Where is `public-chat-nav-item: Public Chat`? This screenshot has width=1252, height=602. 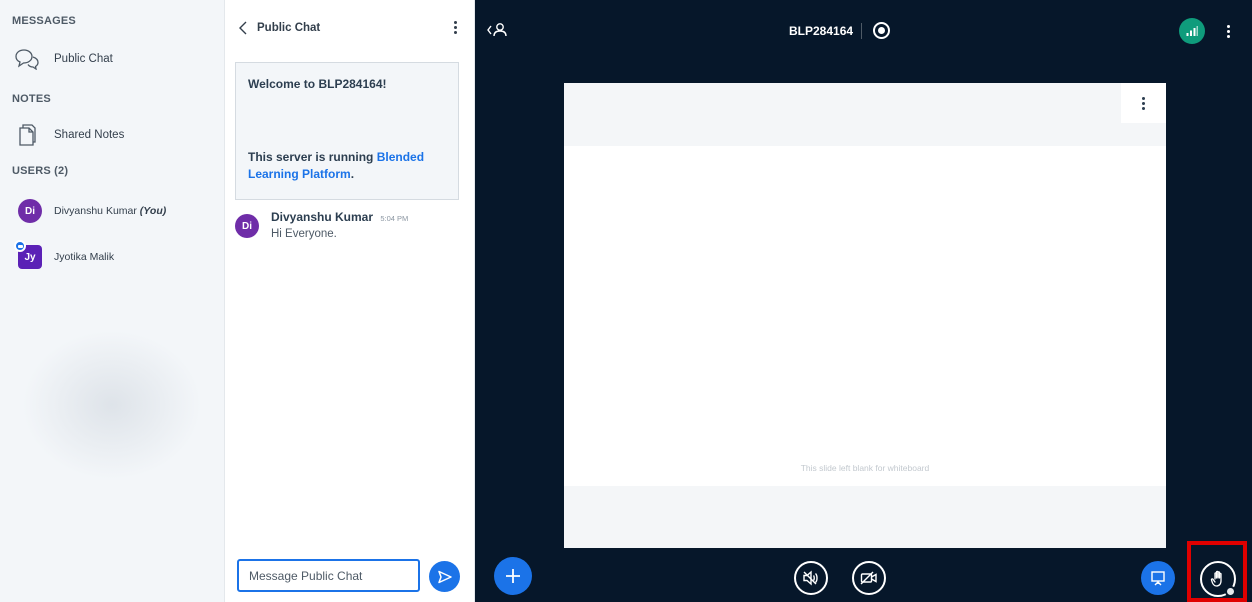 public-chat-nav-item: Public Chat is located at coordinates (112, 59).